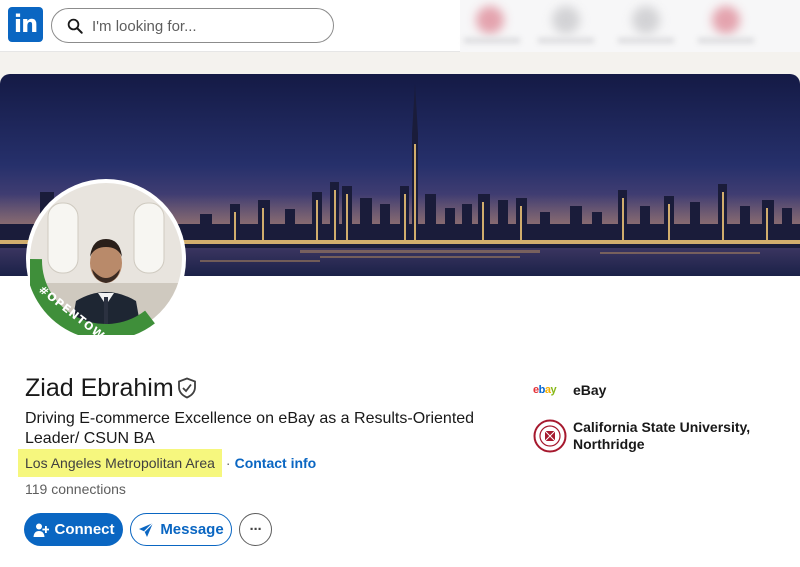  Describe the element at coordinates (146, 529) in the screenshot. I see `send-icon` at that location.